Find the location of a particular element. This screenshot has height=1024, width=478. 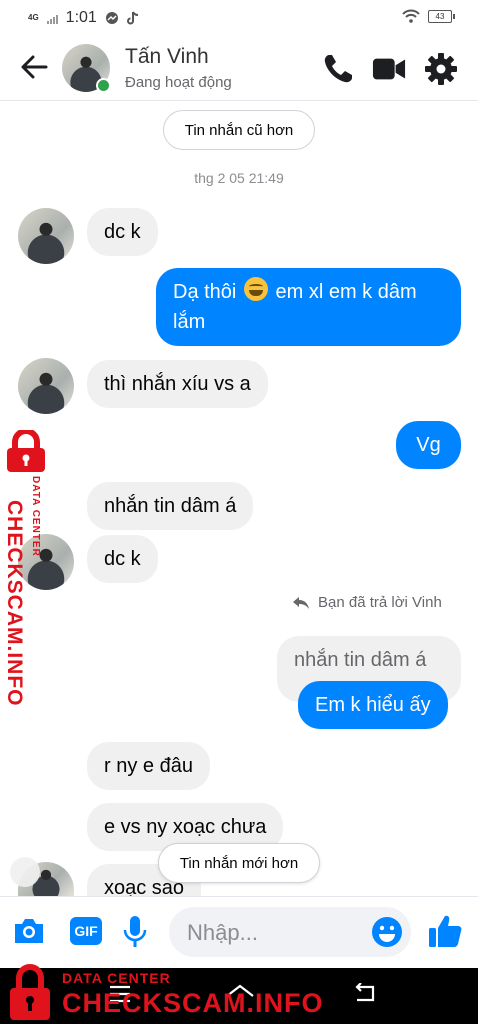

reply-arrow-icon is located at coordinates (301, 602).